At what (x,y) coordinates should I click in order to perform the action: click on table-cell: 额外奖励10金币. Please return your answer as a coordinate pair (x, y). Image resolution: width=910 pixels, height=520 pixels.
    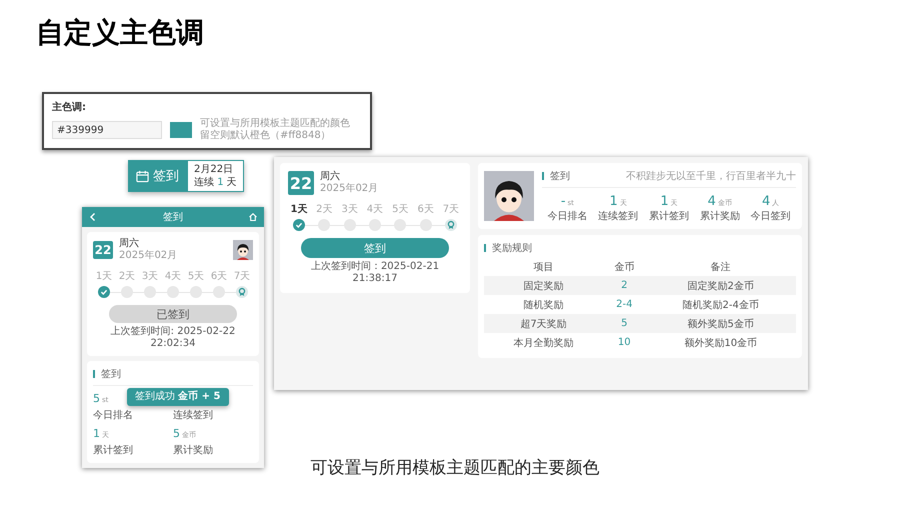
    Looking at the image, I should click on (720, 342).